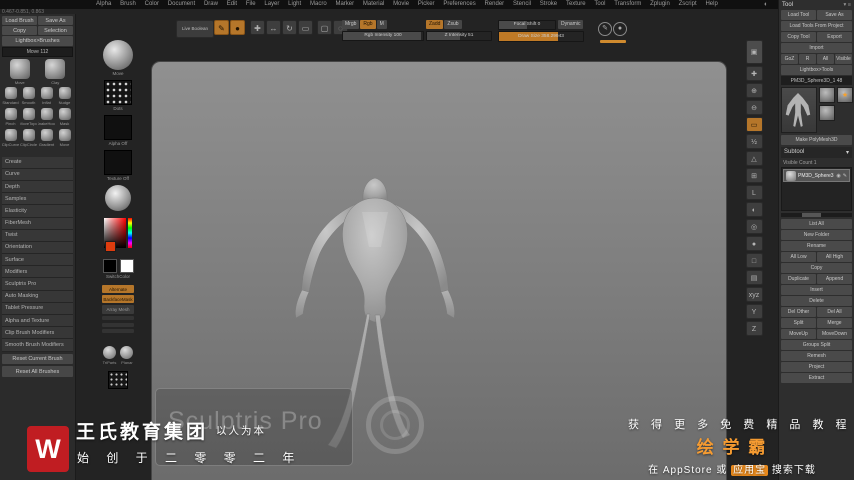  Describe the element at coordinates (845, 95) in the screenshot. I see `tool-thumb-star-sphere: ★` at that location.